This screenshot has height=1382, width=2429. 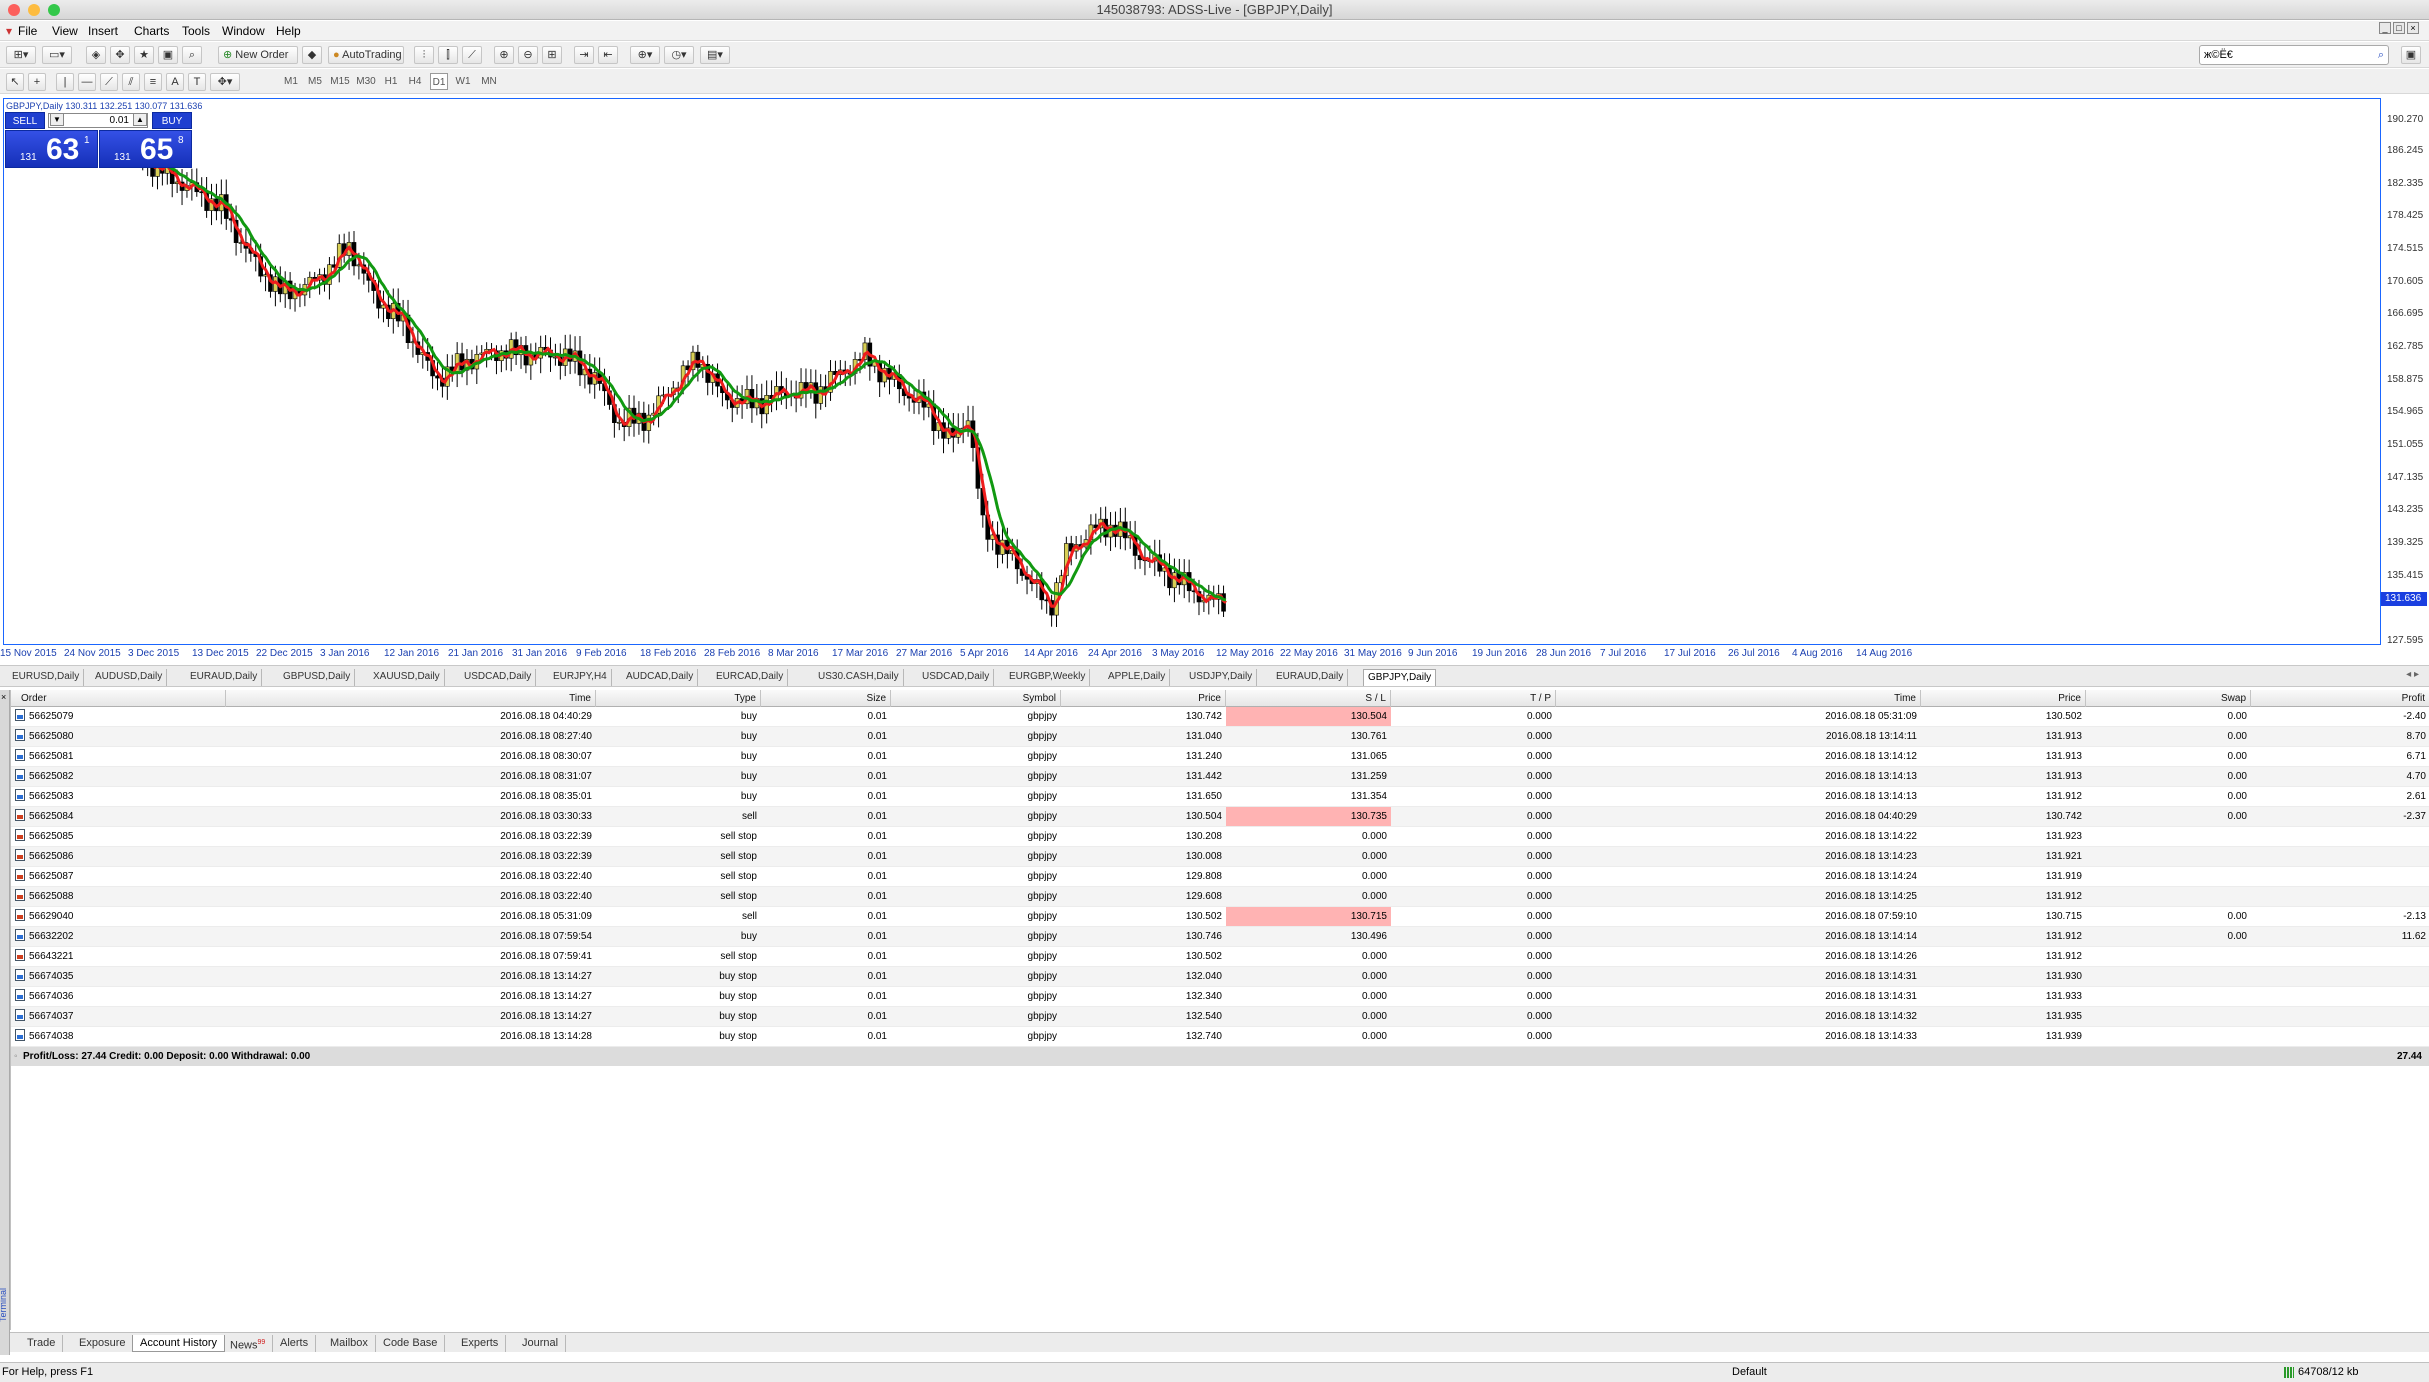 I want to click on trendline-icon: ⟋, so click(x=109, y=82).